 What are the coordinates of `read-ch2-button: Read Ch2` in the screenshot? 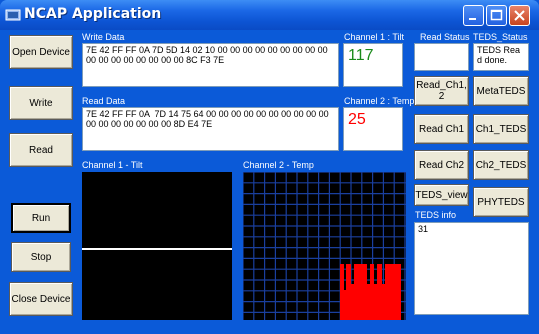 It's located at (441, 165).